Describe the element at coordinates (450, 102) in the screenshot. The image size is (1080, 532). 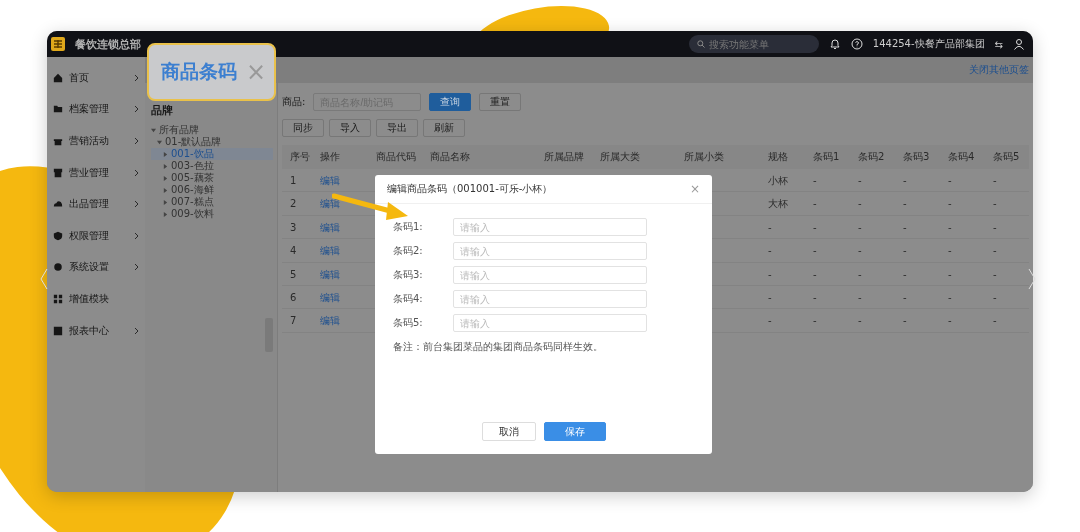
I see `query-button: 查询` at that location.